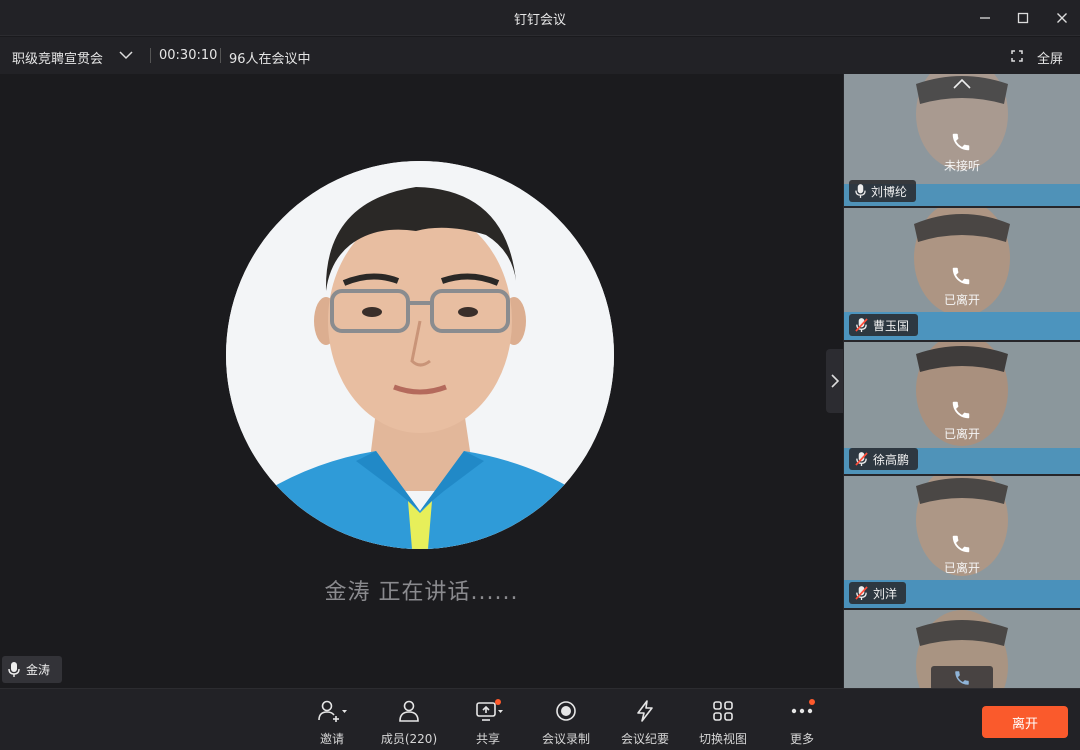 The image size is (1080, 750). What do you see at coordinates (961, 166) in the screenshot?
I see `participant-status: 未接听` at bounding box center [961, 166].